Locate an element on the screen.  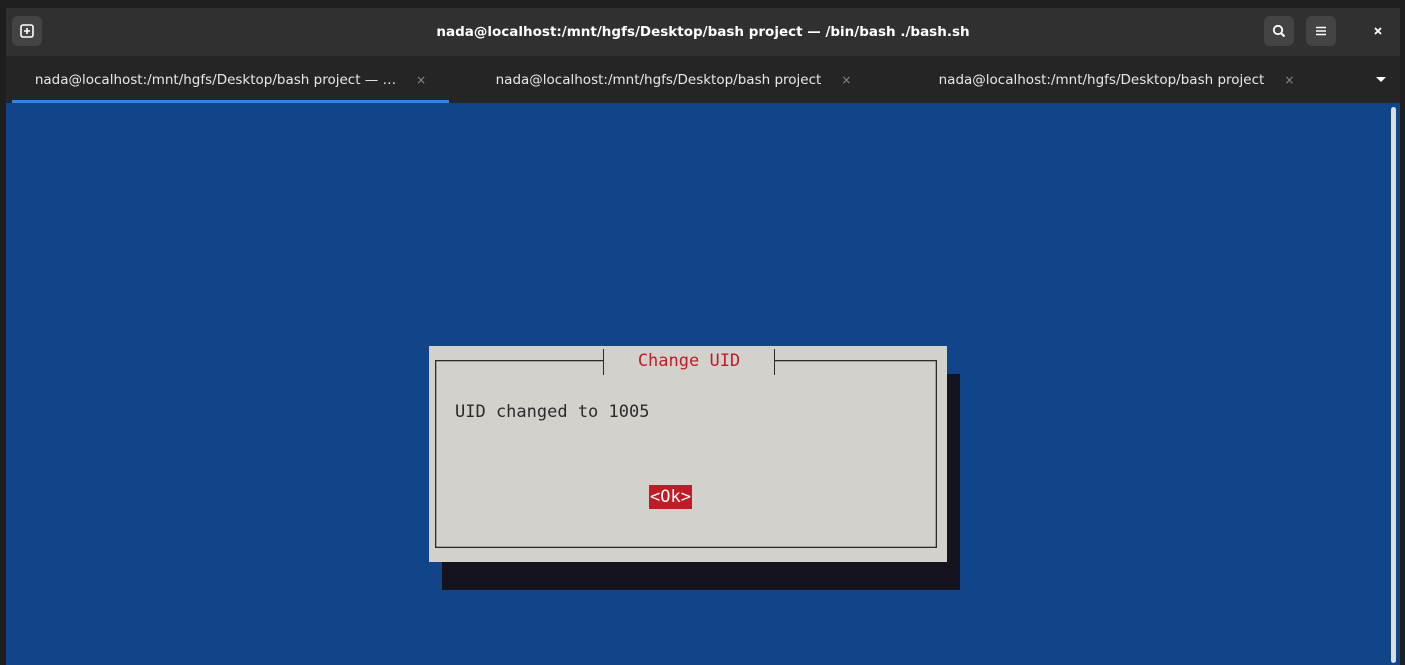
dialog-title-text: Change UID is located at coordinates (689, 361).